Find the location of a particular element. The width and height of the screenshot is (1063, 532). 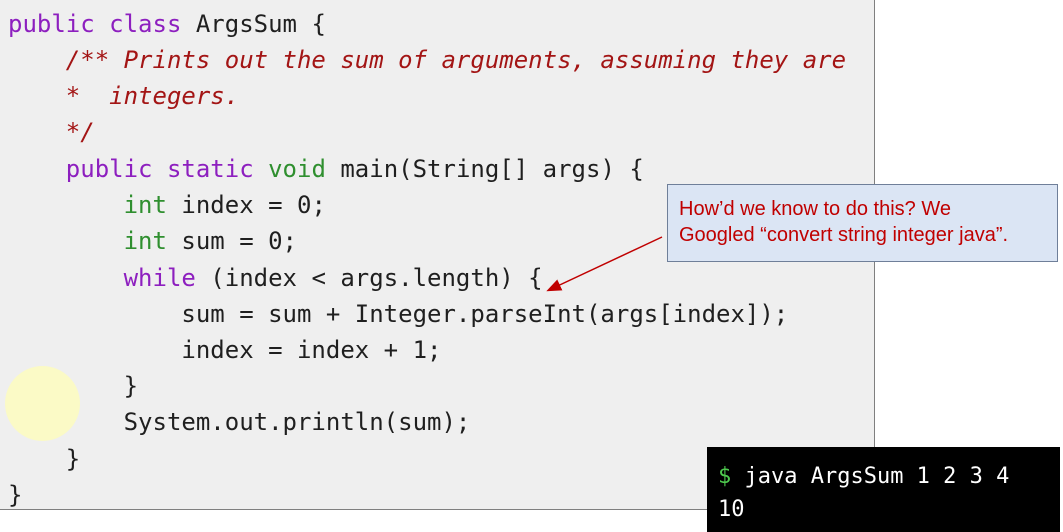

sum-declaration-line: int sum = 0; is located at coordinates (152, 241).